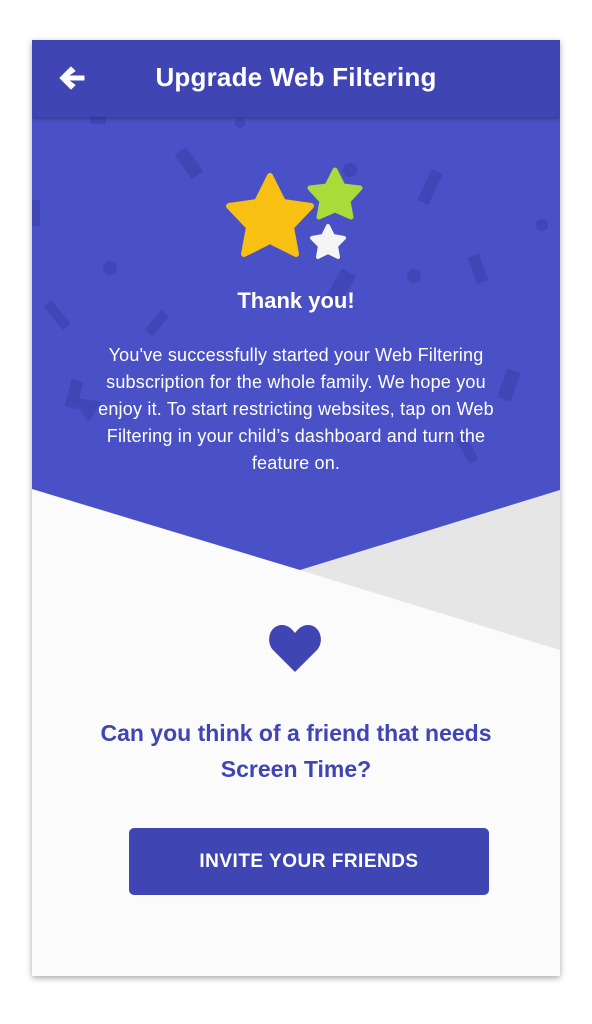 The width and height of the screenshot is (592, 1024). I want to click on app-header: Upgrade Web Filtering, so click(296, 78).